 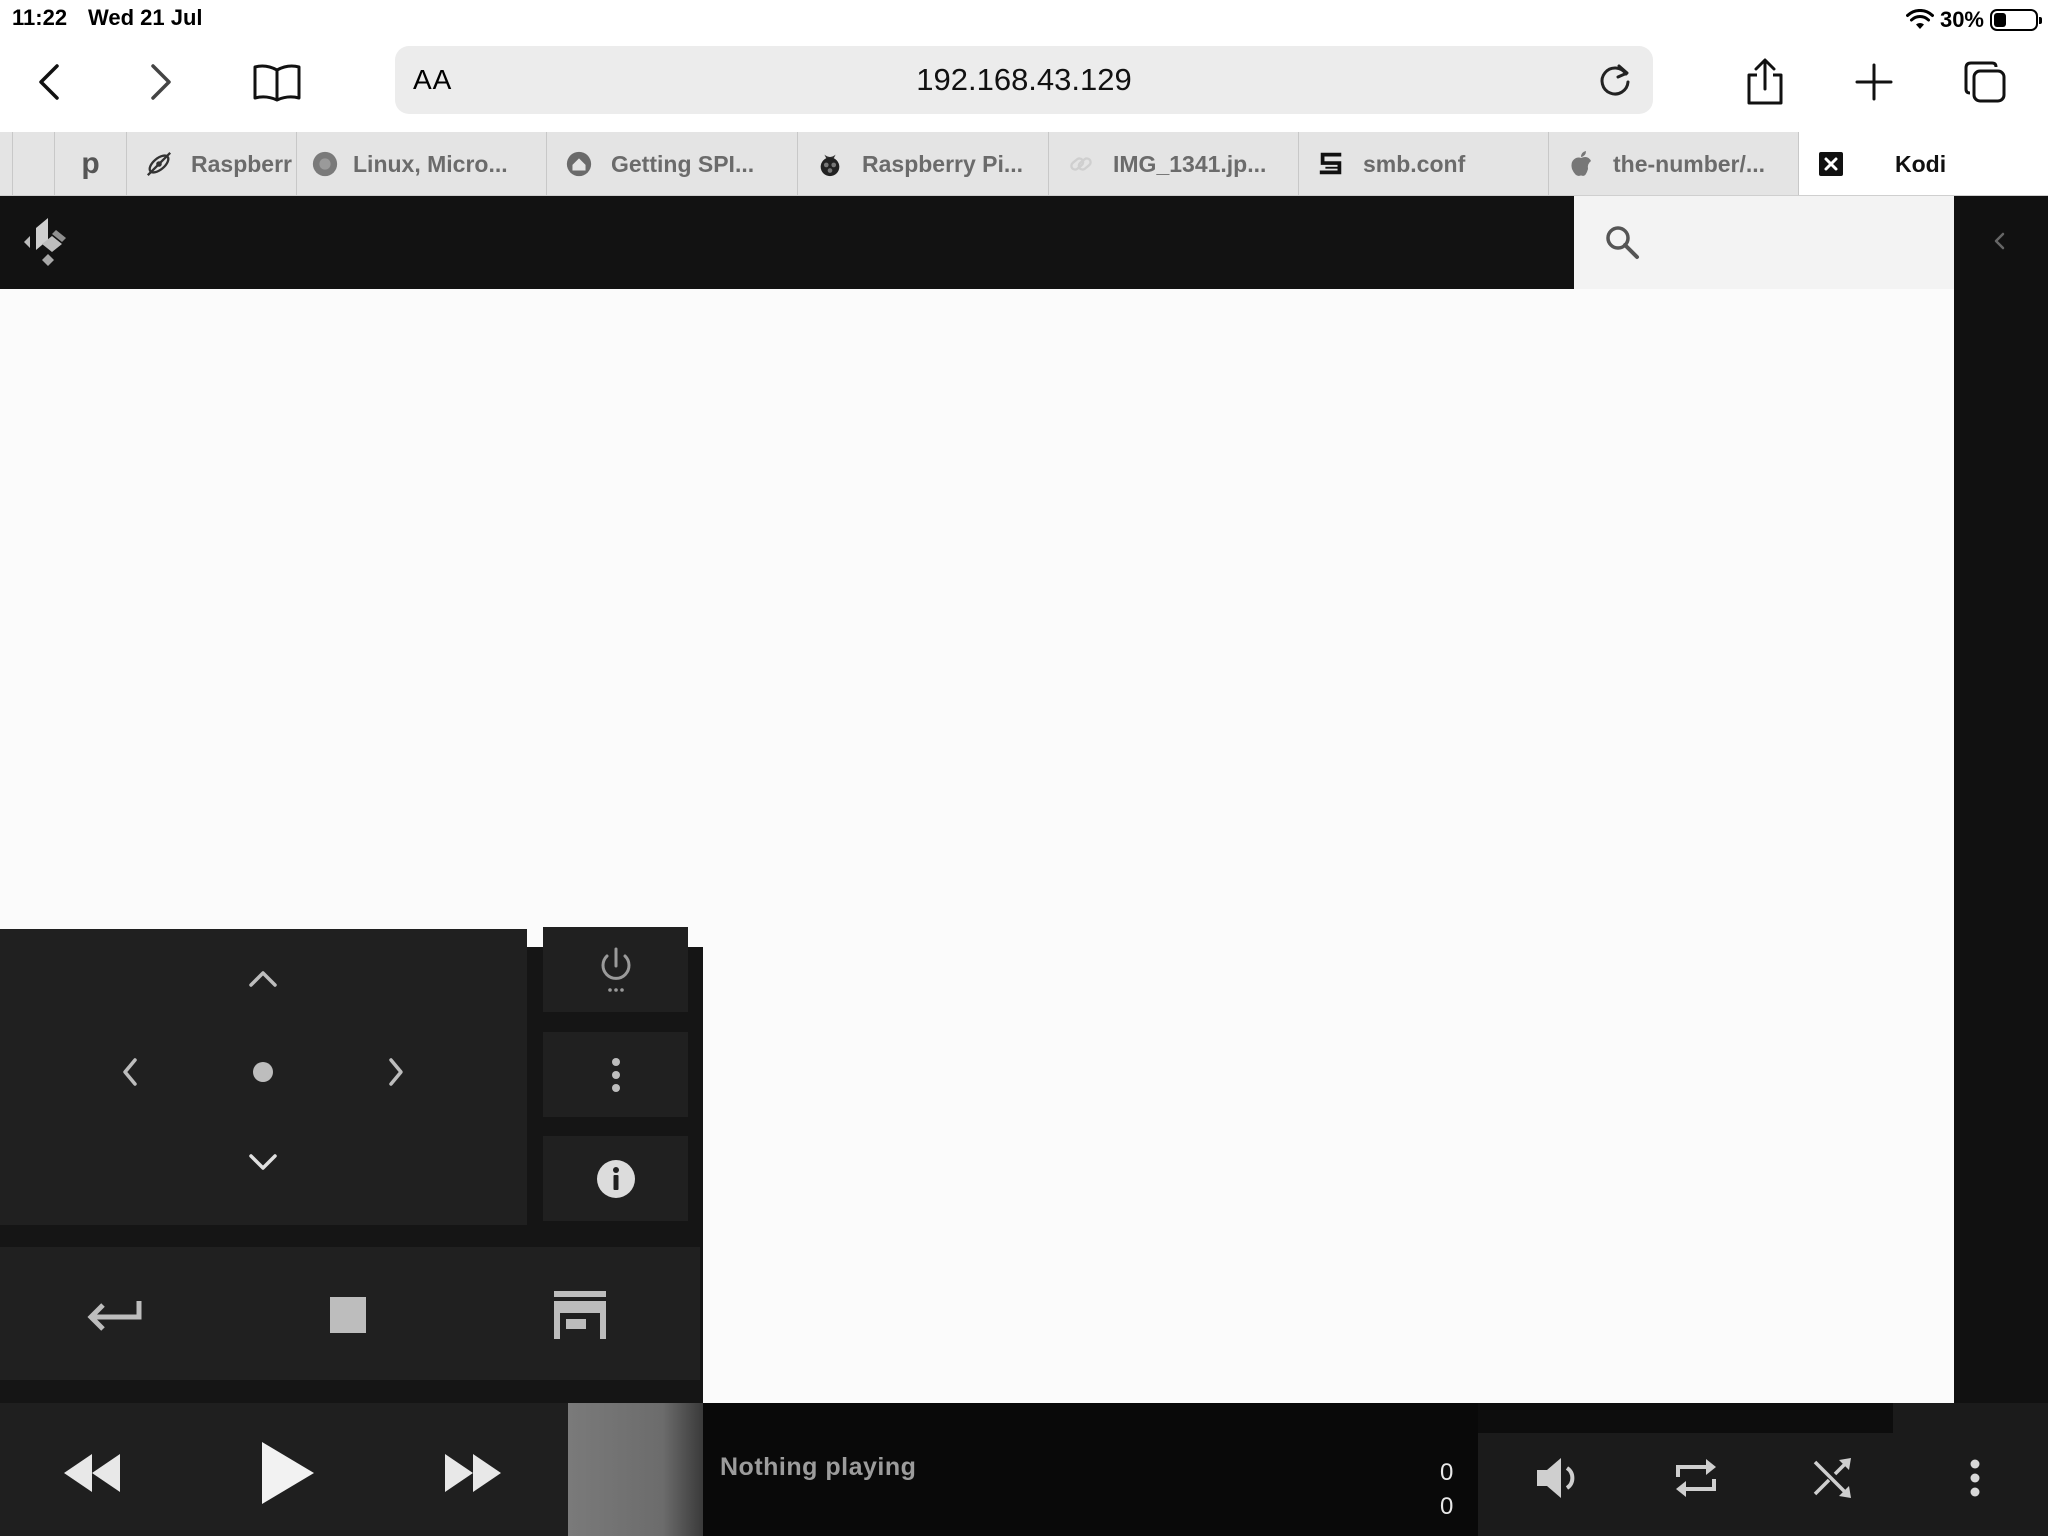 I want to click on select-button, so click(x=263, y=1072).